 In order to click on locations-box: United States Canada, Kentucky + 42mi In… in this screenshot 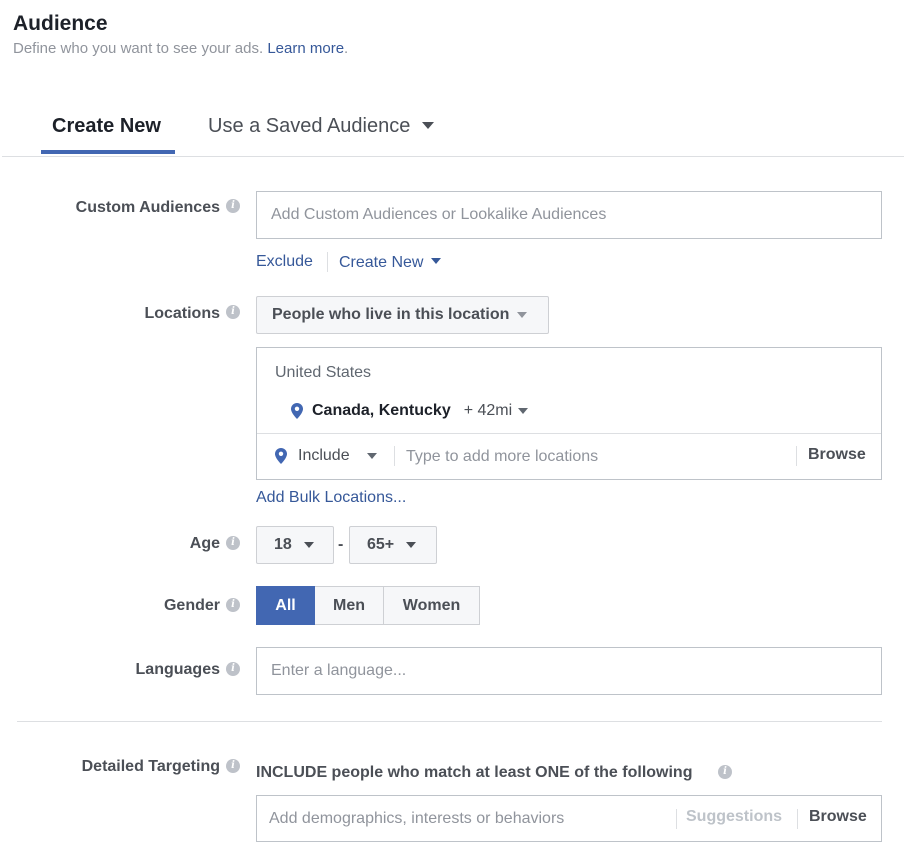, I will do `click(569, 413)`.